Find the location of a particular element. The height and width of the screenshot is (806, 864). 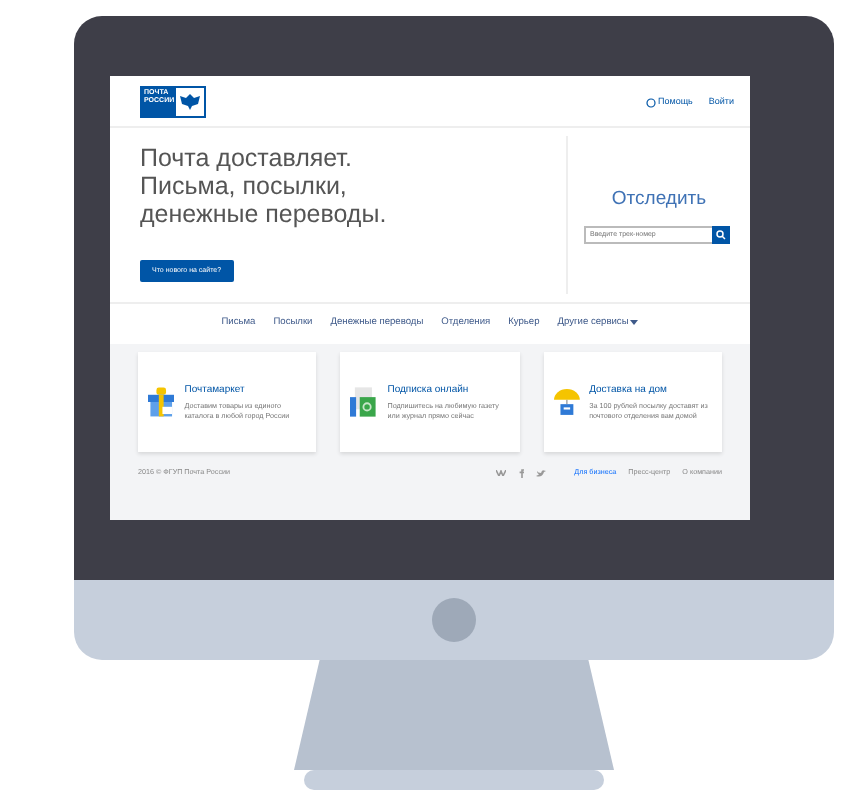

tracking-title: Отследить is located at coordinates (659, 200).